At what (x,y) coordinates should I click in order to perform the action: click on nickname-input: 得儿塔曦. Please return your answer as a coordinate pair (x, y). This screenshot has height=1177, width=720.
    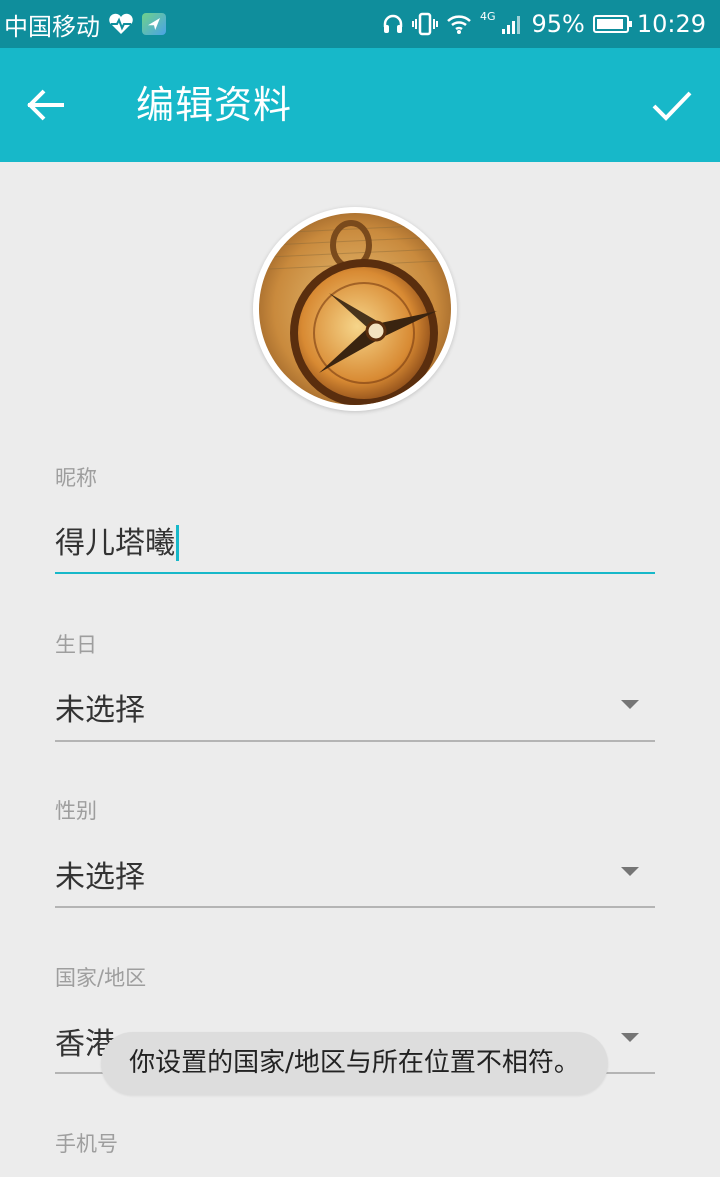
    Looking at the image, I should click on (117, 540).